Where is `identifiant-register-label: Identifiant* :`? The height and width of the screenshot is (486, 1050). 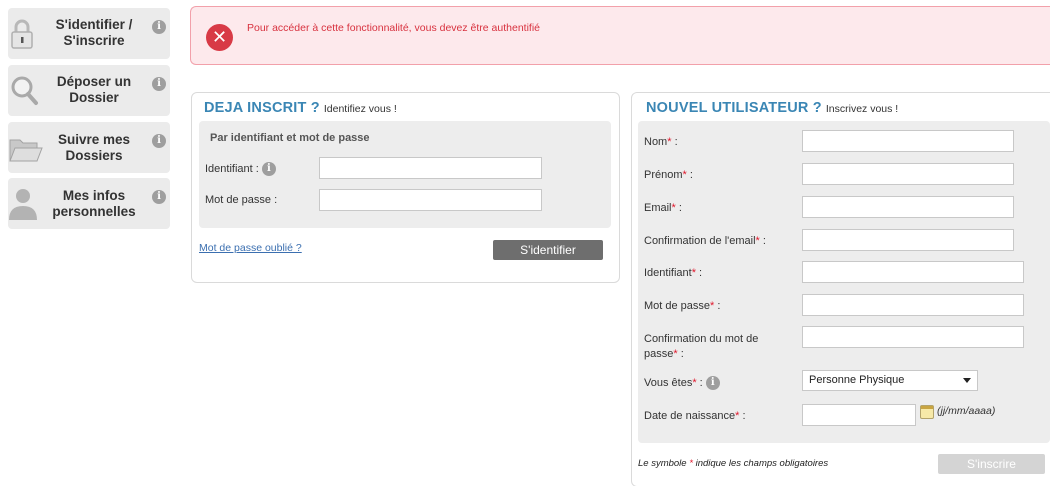
identifiant-register-label: Identifiant* : is located at coordinates (673, 273).